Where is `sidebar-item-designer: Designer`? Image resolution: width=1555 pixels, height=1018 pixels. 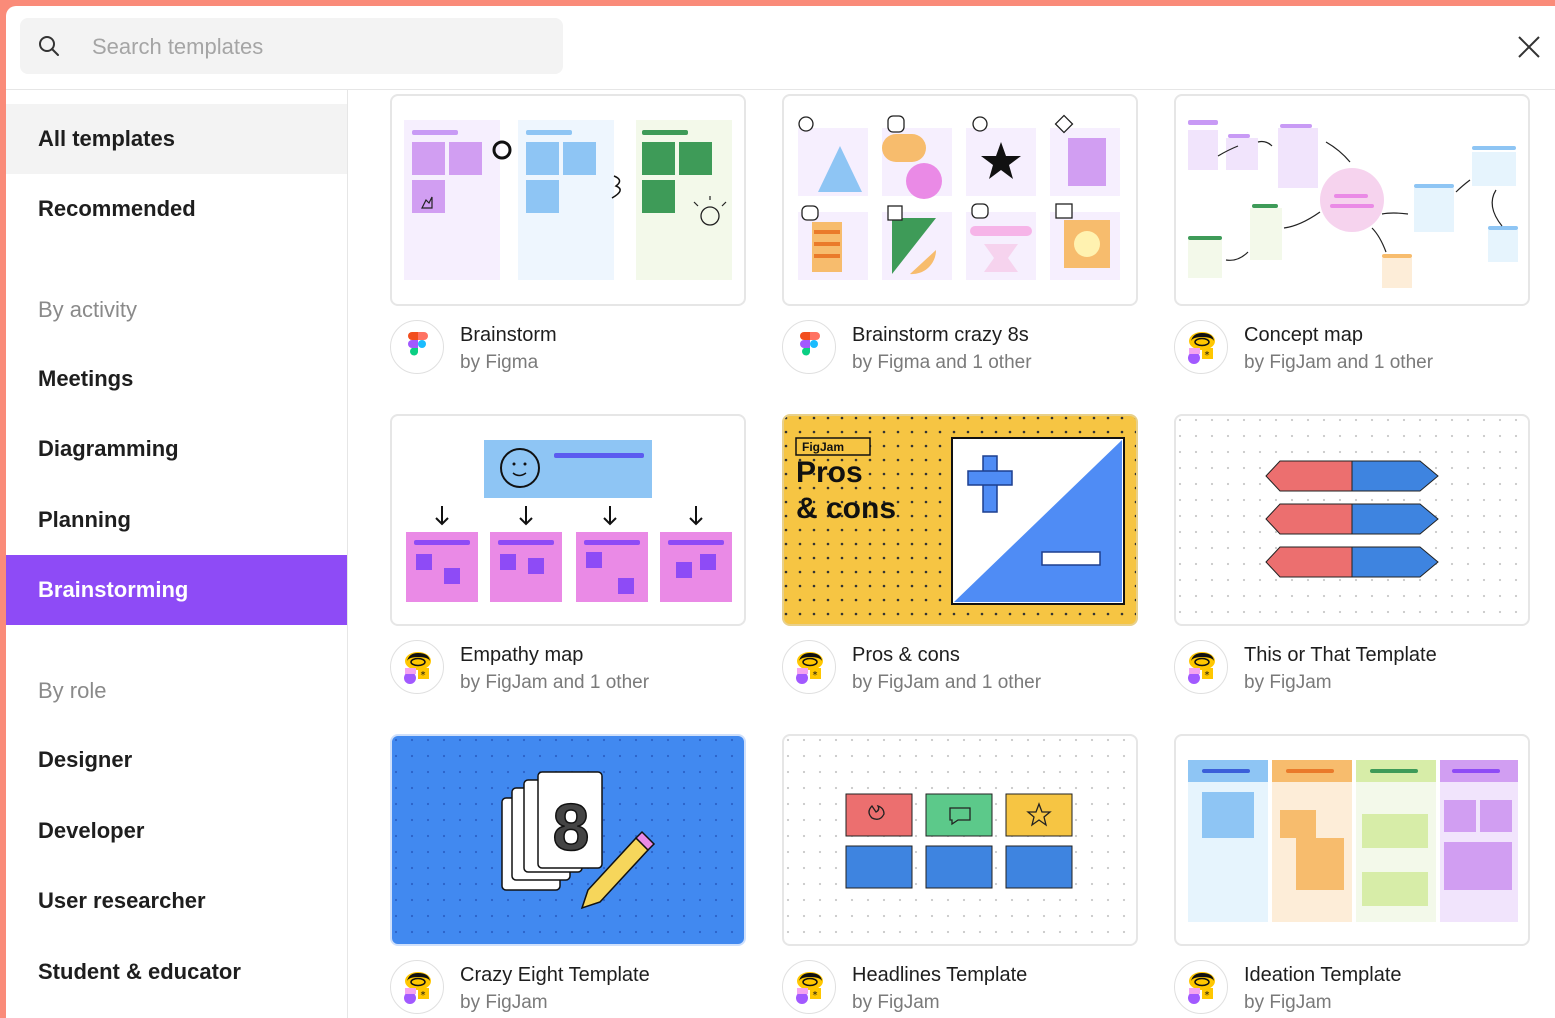 sidebar-item-designer: Designer is located at coordinates (176, 760).